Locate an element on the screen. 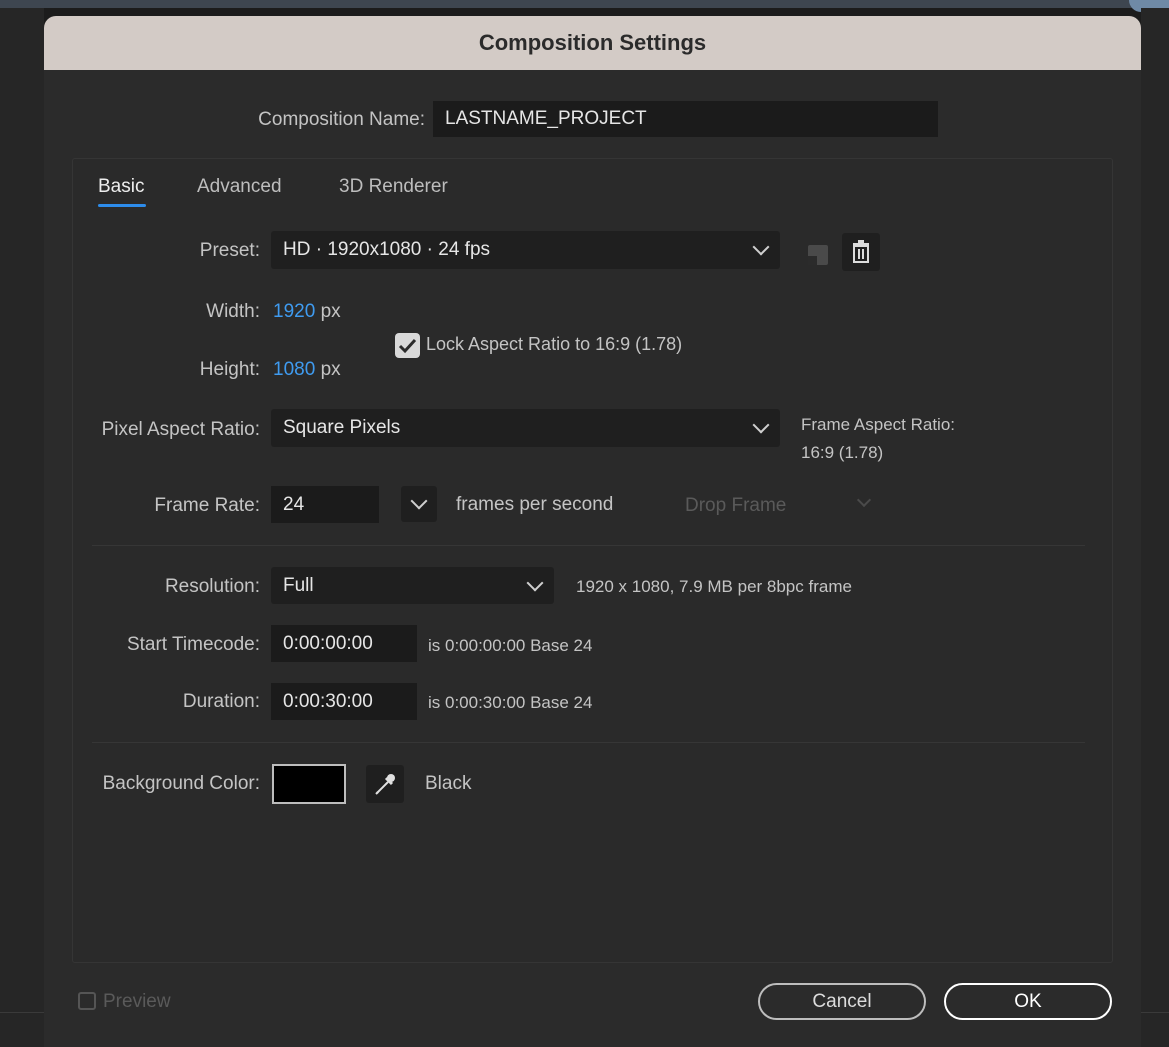 This screenshot has height=1047, width=1169. start-timecode-input: 0:00:00:00 is located at coordinates (344, 643).